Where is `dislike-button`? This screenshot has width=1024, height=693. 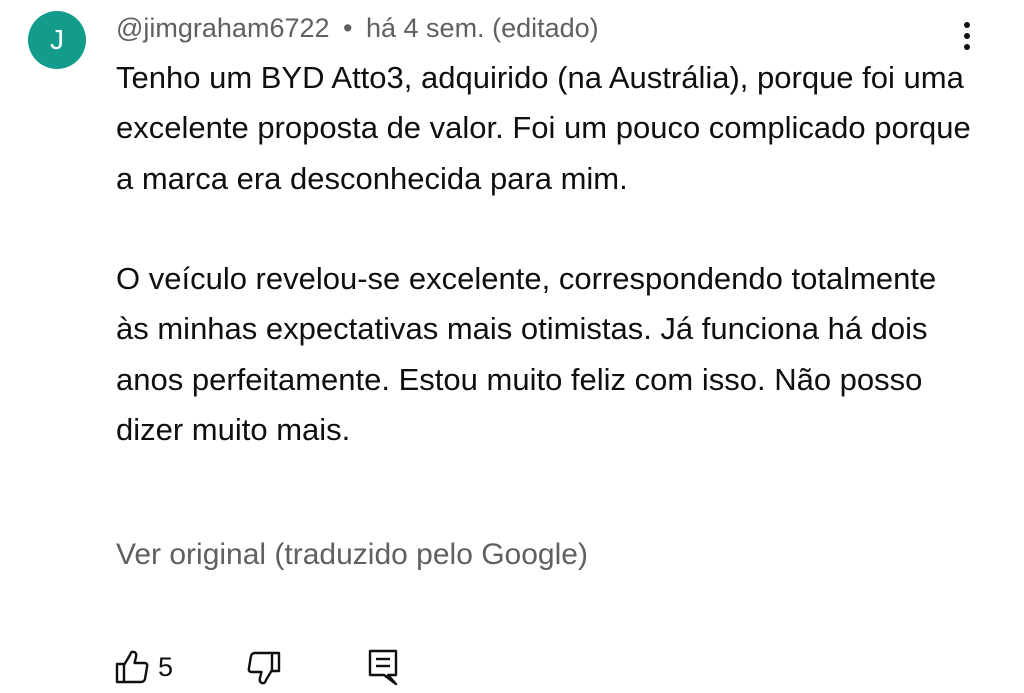 dislike-button is located at coordinates (263, 667).